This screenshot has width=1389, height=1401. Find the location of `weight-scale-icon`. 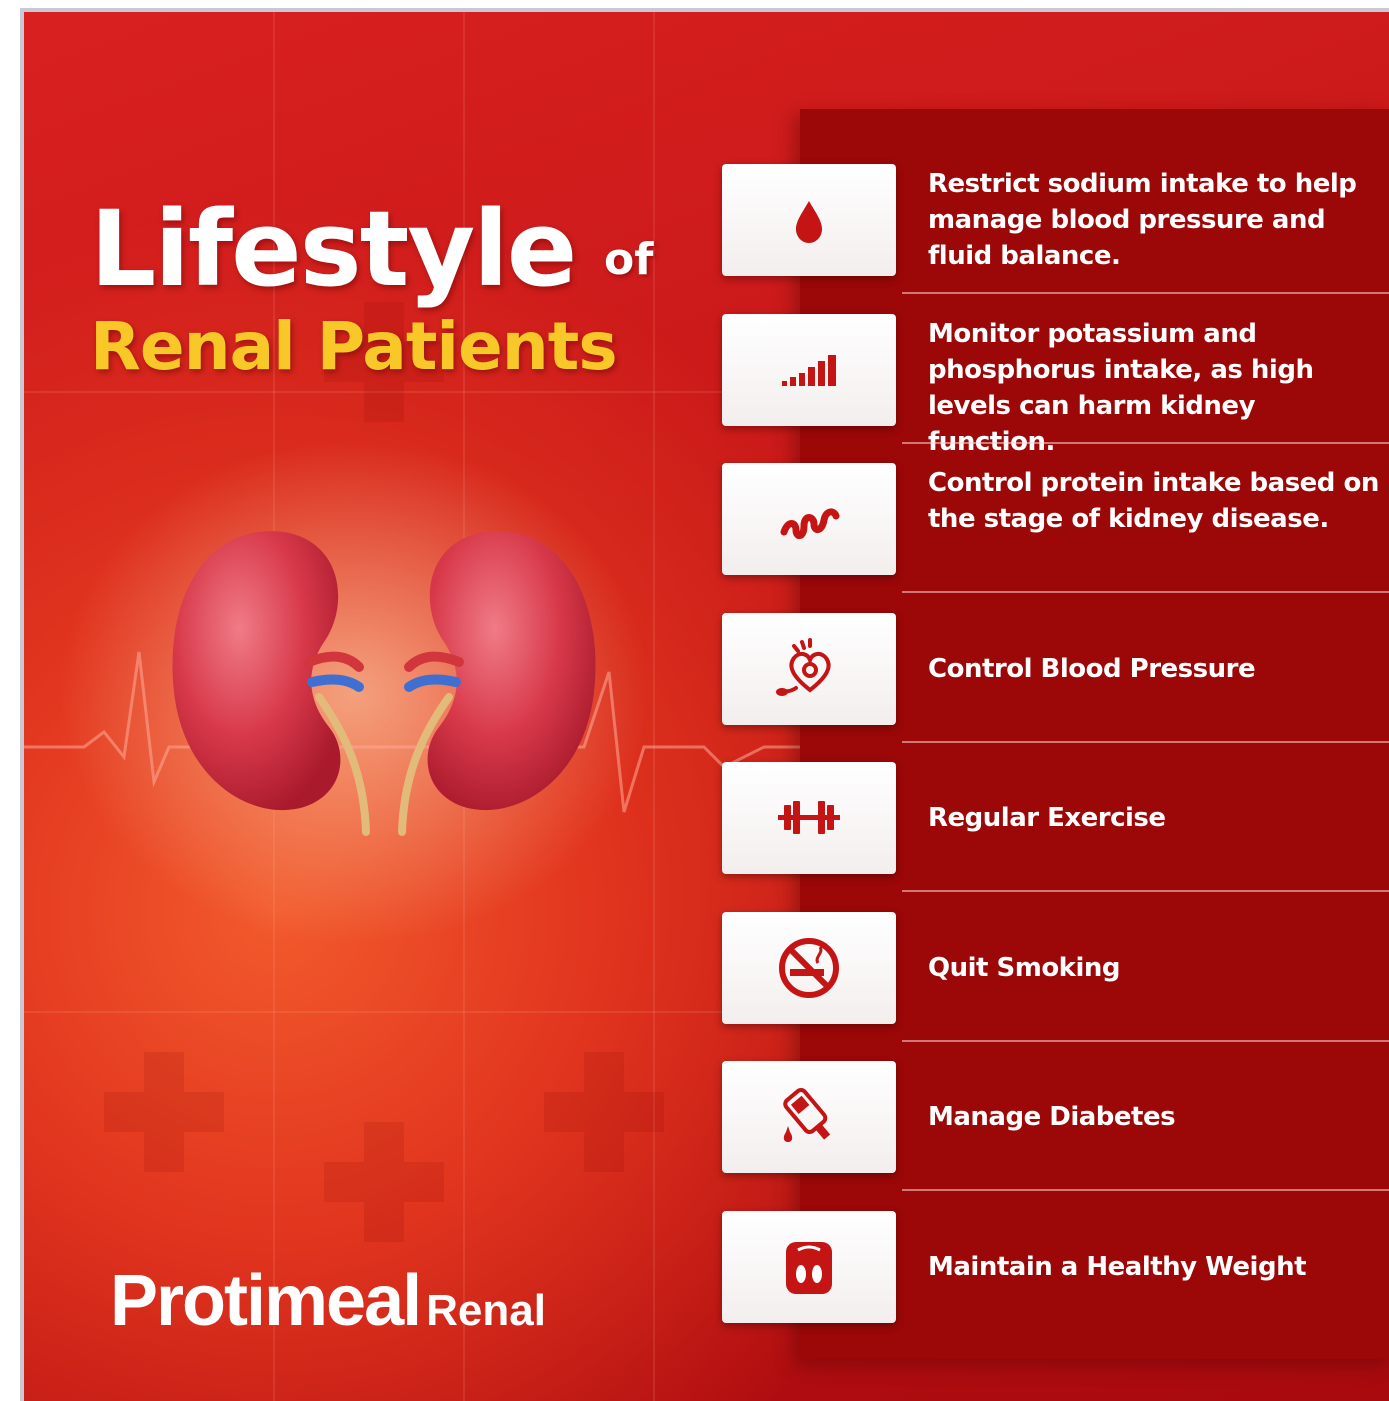

weight-scale-icon is located at coordinates (809, 1267).